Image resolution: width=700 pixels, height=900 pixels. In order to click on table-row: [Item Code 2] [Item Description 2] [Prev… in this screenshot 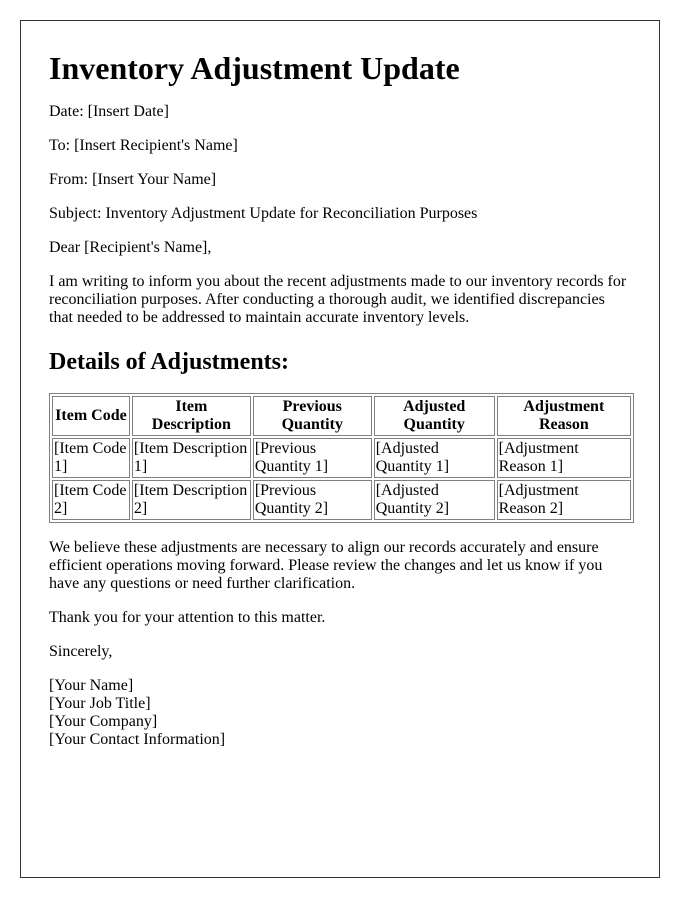, I will do `click(341, 500)`.